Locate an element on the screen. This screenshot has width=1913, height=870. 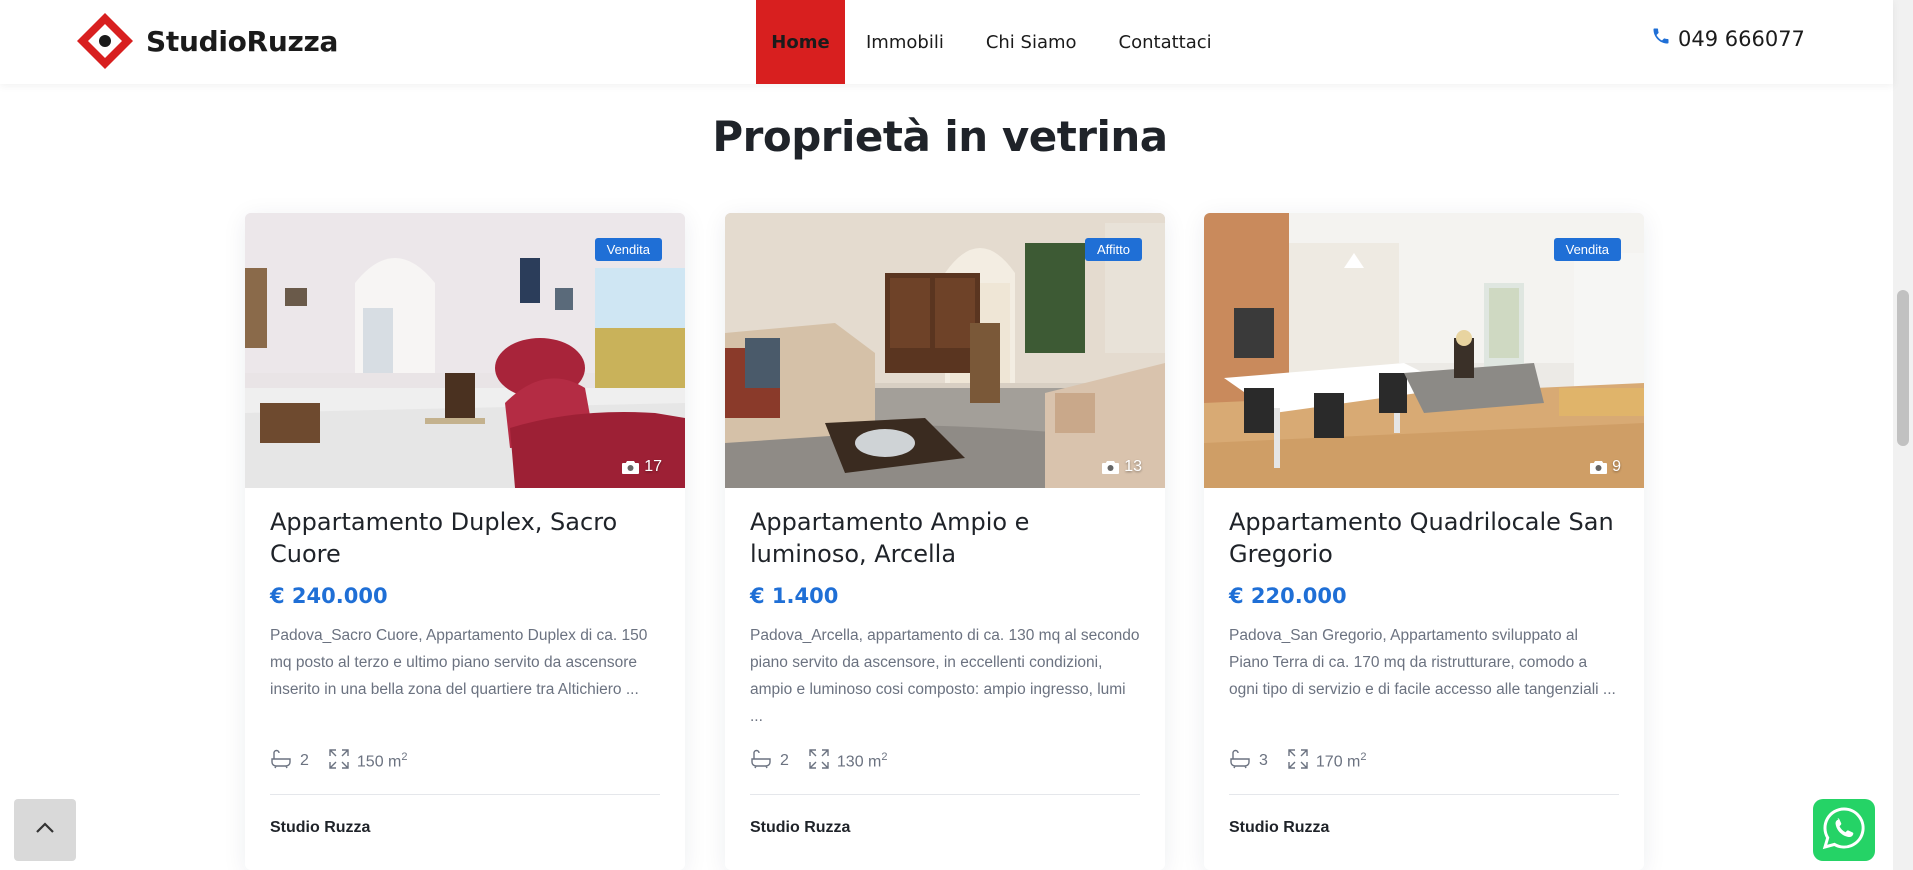
area-spec: 130 m2 is located at coordinates (848, 761).